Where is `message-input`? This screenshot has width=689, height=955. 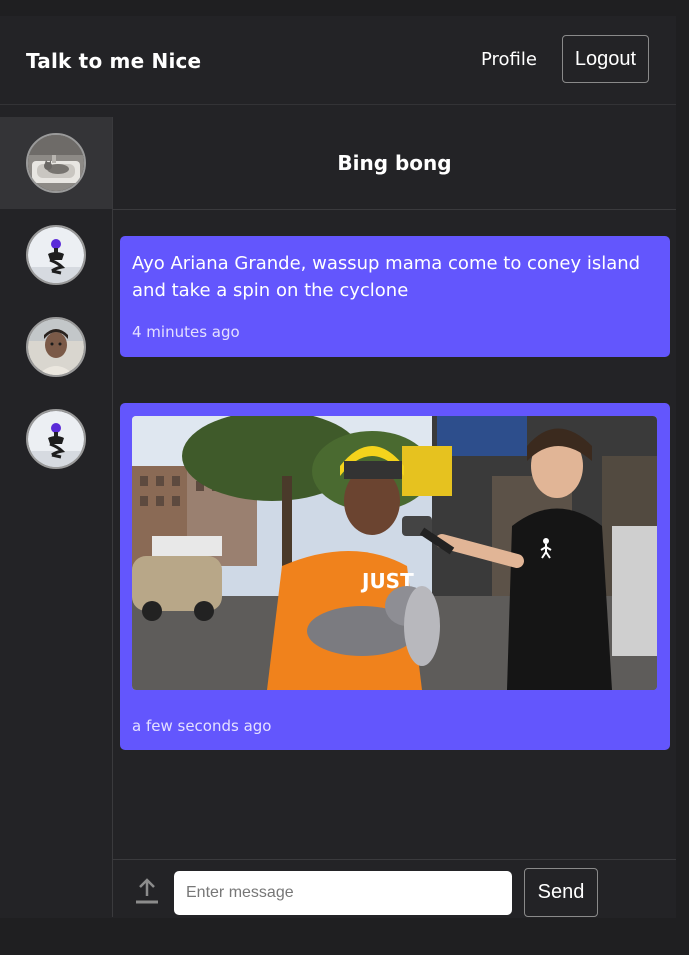
message-input is located at coordinates (343, 893).